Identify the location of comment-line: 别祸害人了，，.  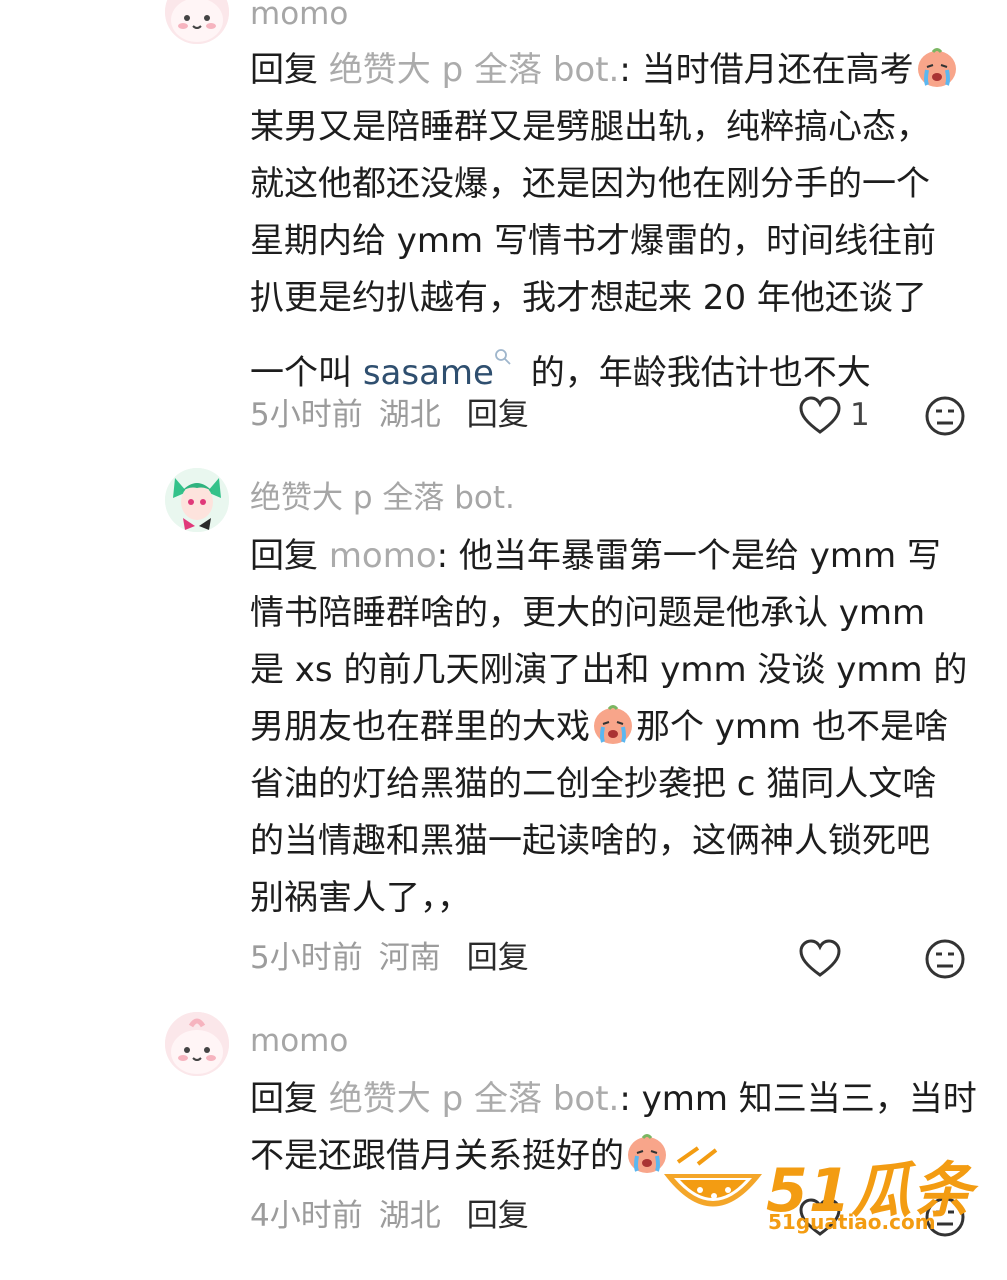
(360, 898).